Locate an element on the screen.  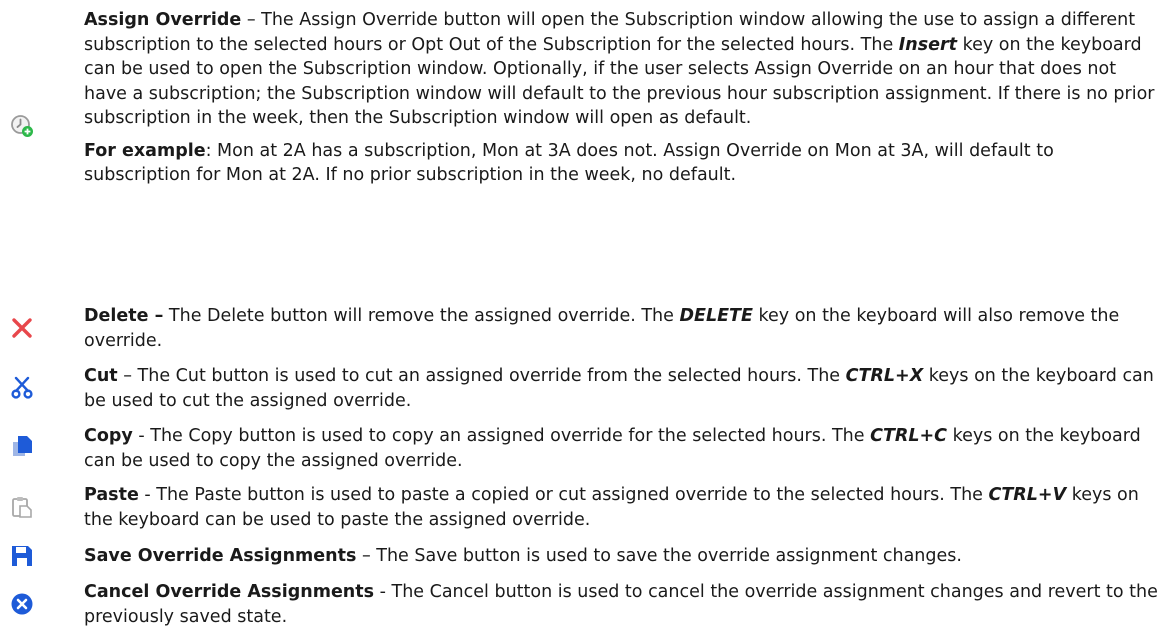
cancel-circle-icon is located at coordinates (22, 604).